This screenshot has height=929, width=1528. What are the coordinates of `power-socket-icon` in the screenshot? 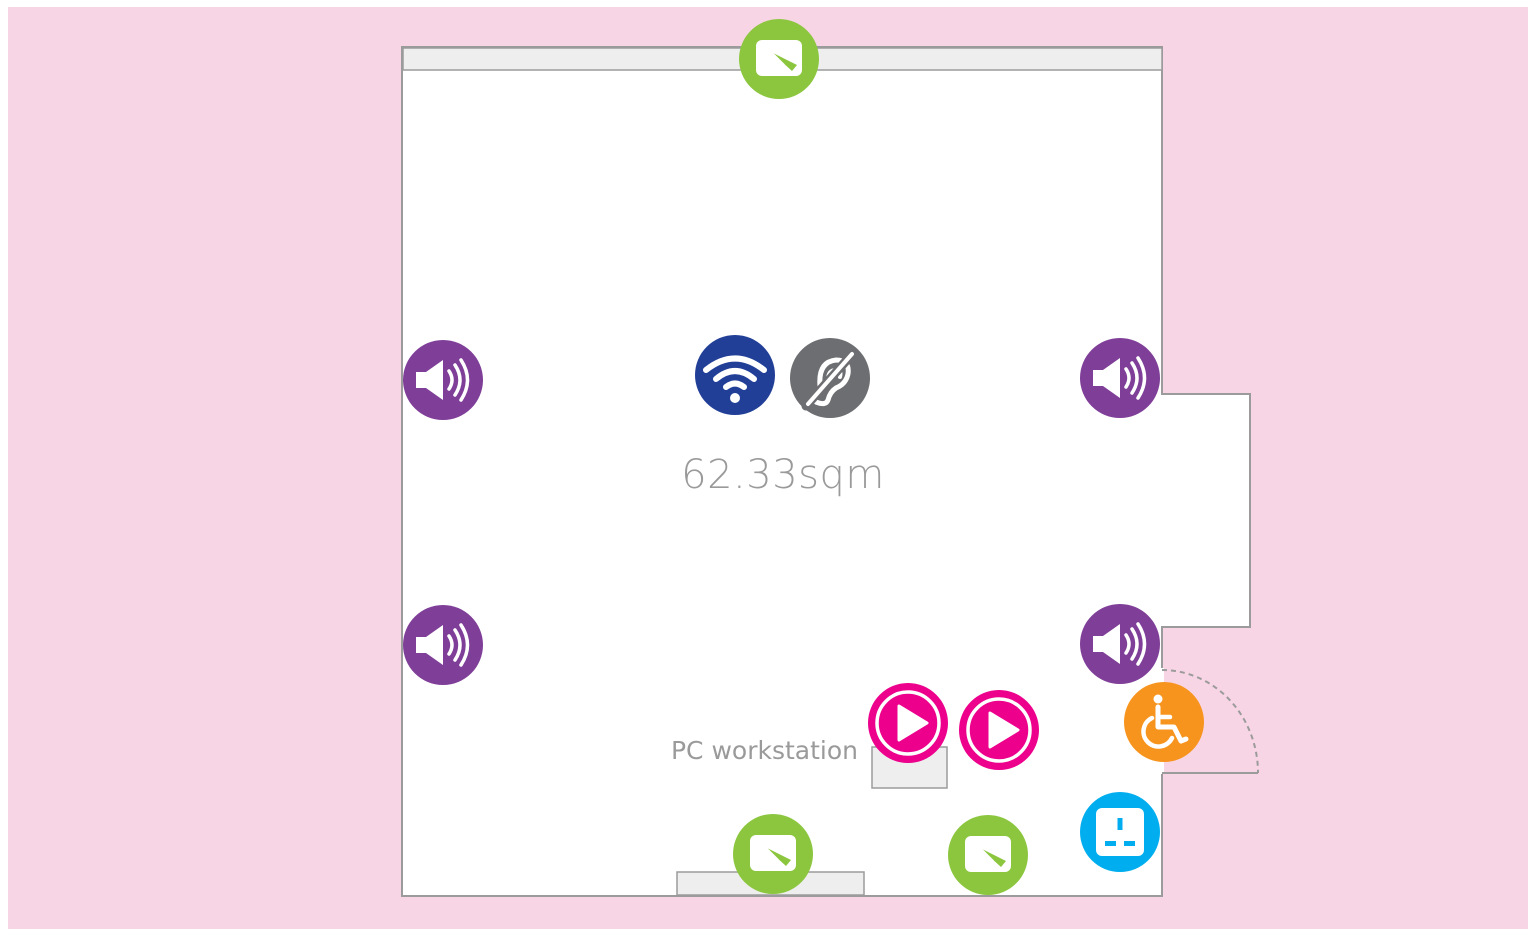 It's located at (1120, 832).